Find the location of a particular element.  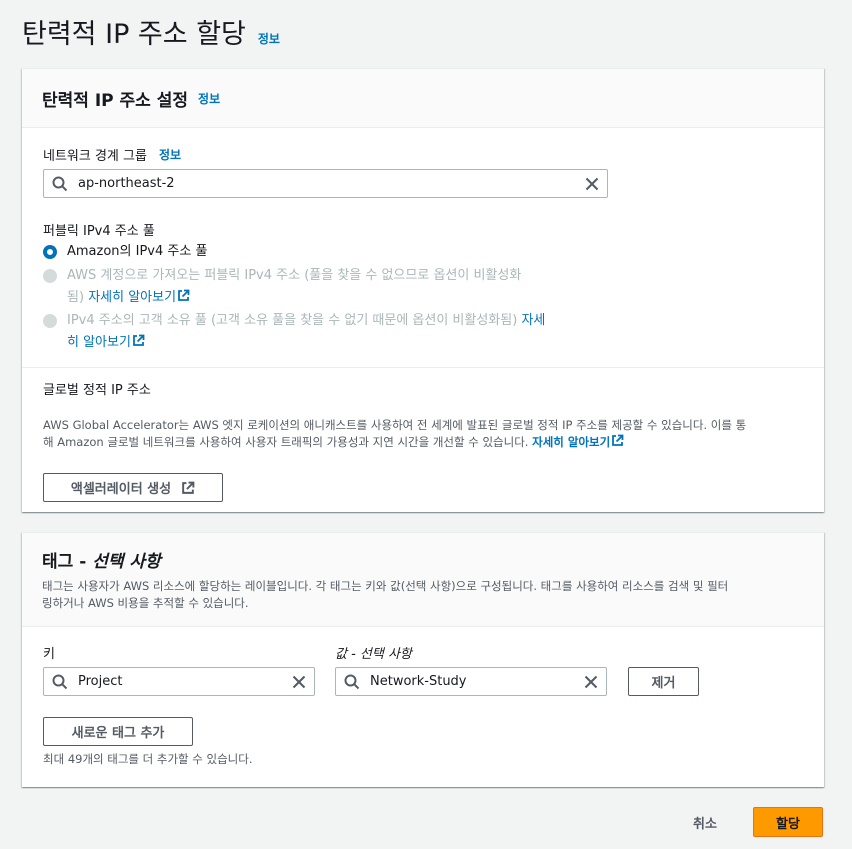

radio-amazon-pool-label: Amazon의 IPv4 주소 풀 is located at coordinates (137, 251).